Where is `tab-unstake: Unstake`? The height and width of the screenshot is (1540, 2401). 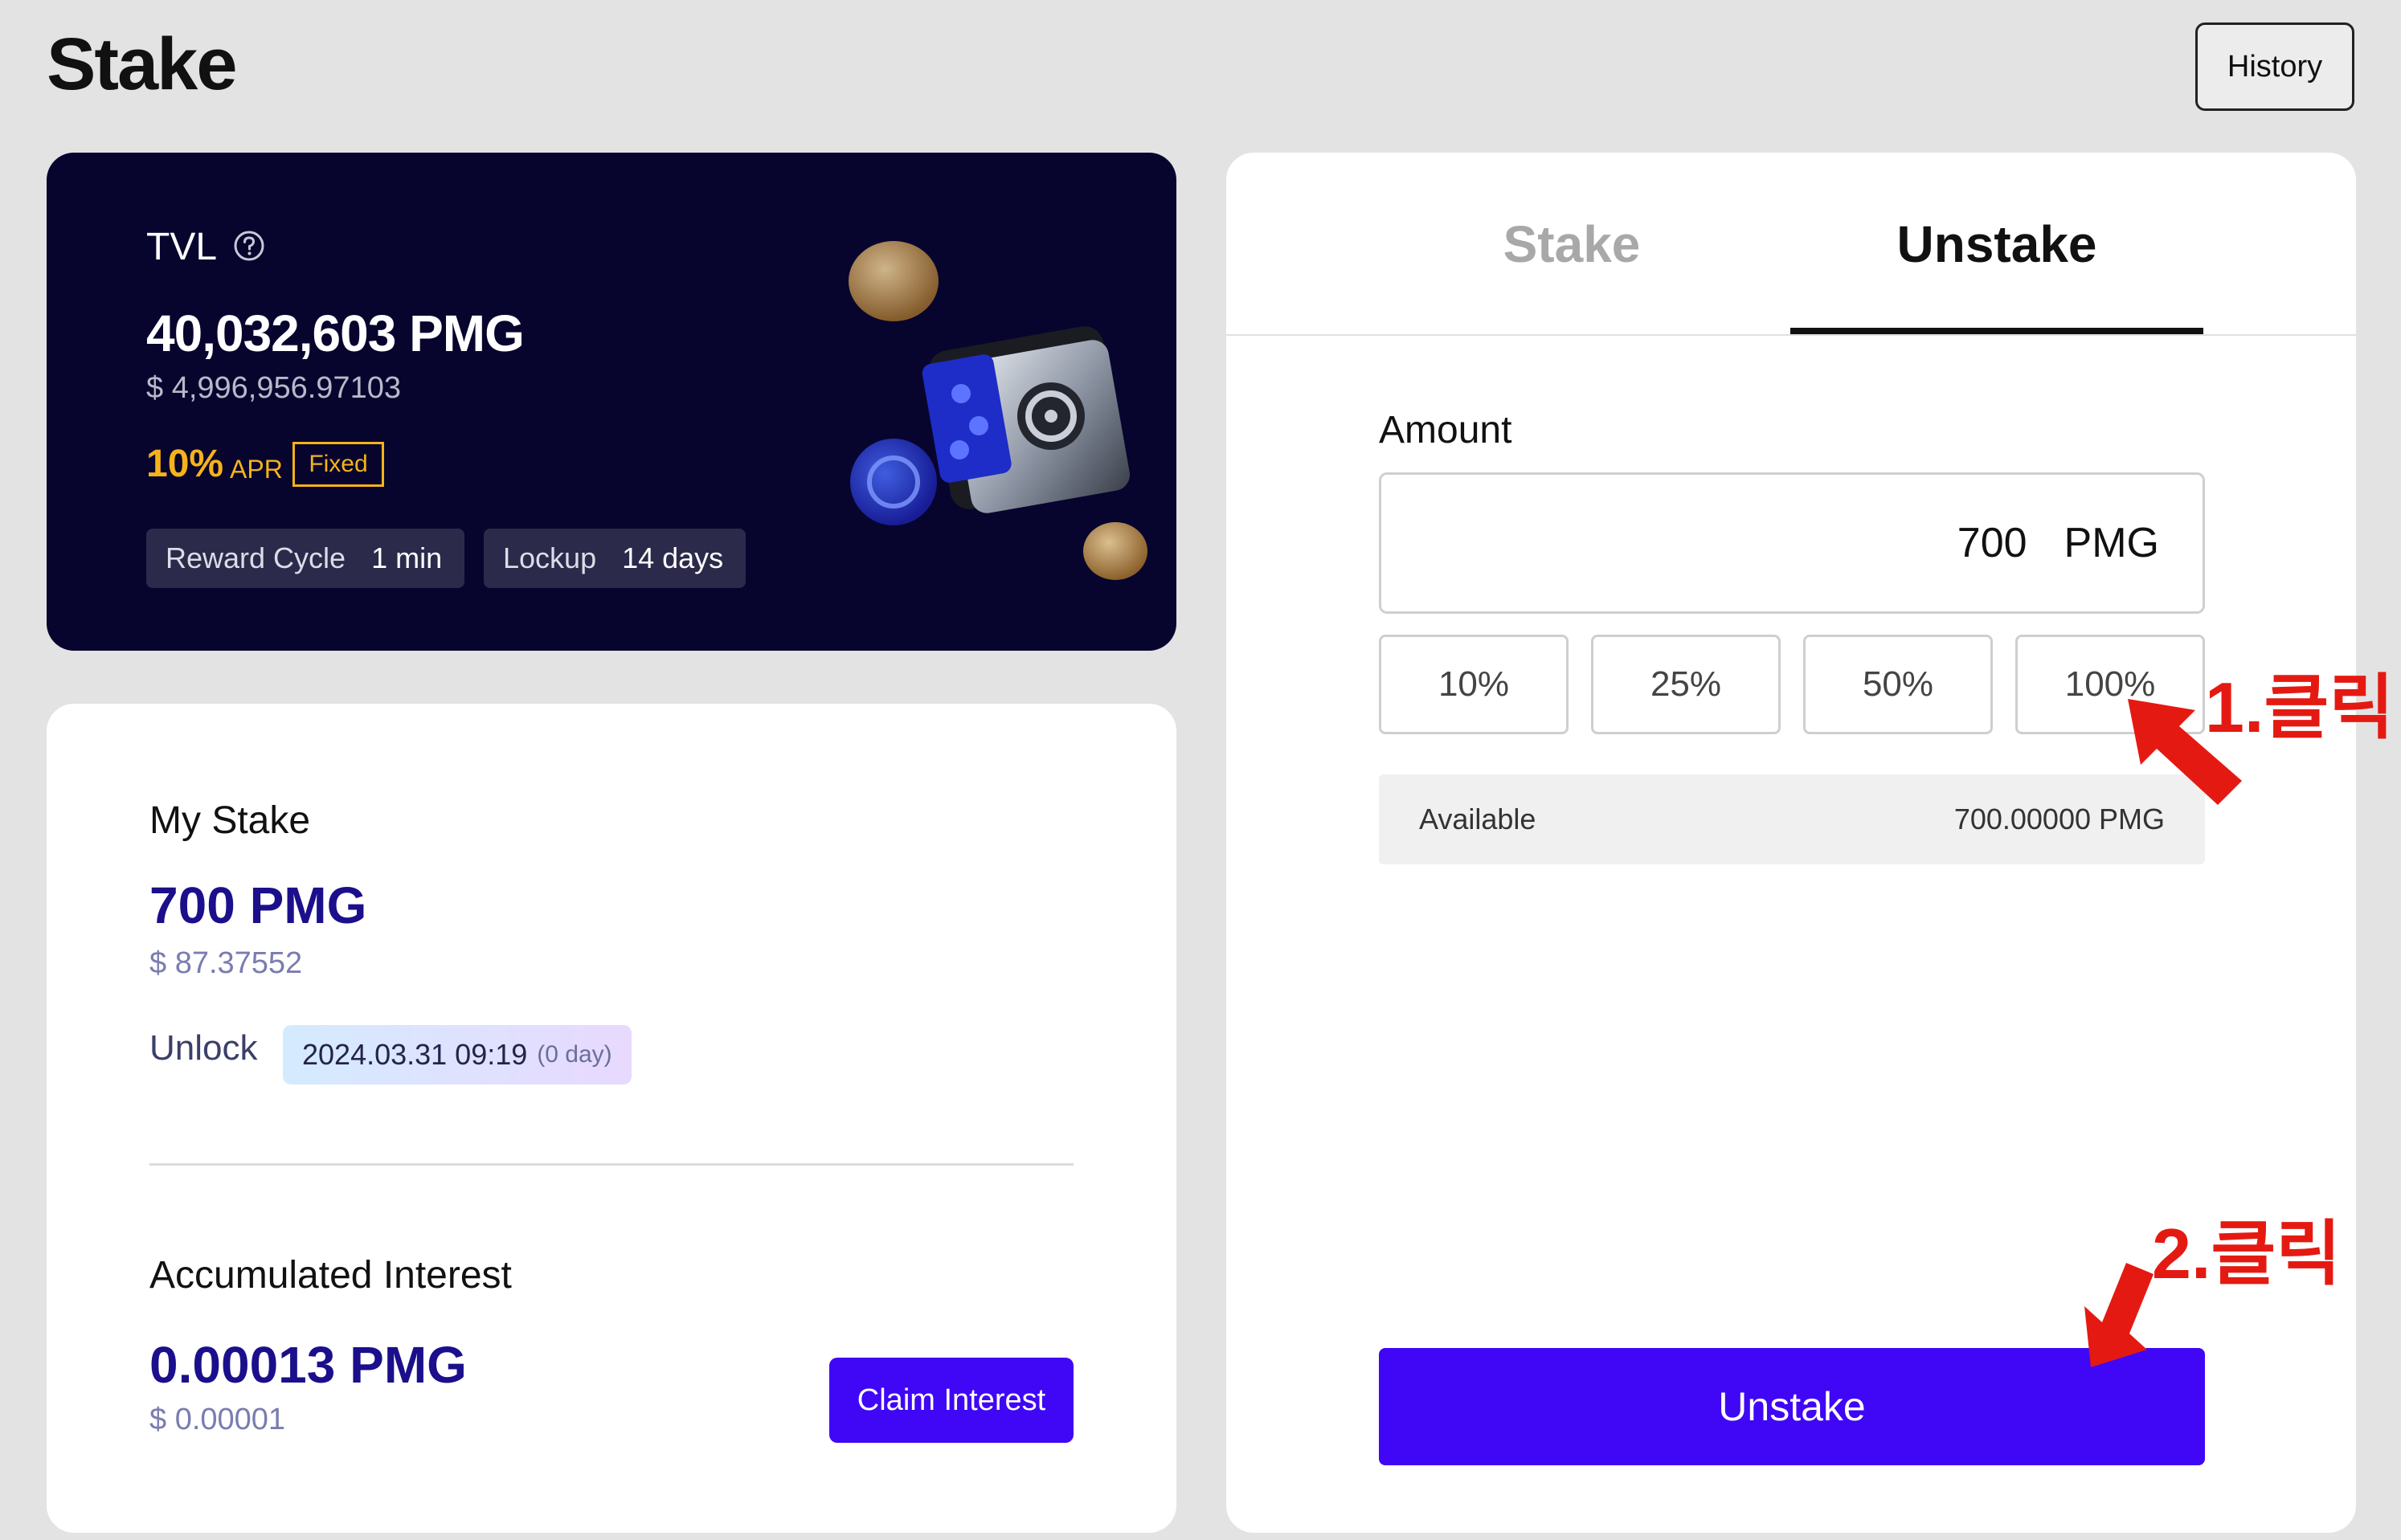 tab-unstake: Unstake is located at coordinates (1996, 244).